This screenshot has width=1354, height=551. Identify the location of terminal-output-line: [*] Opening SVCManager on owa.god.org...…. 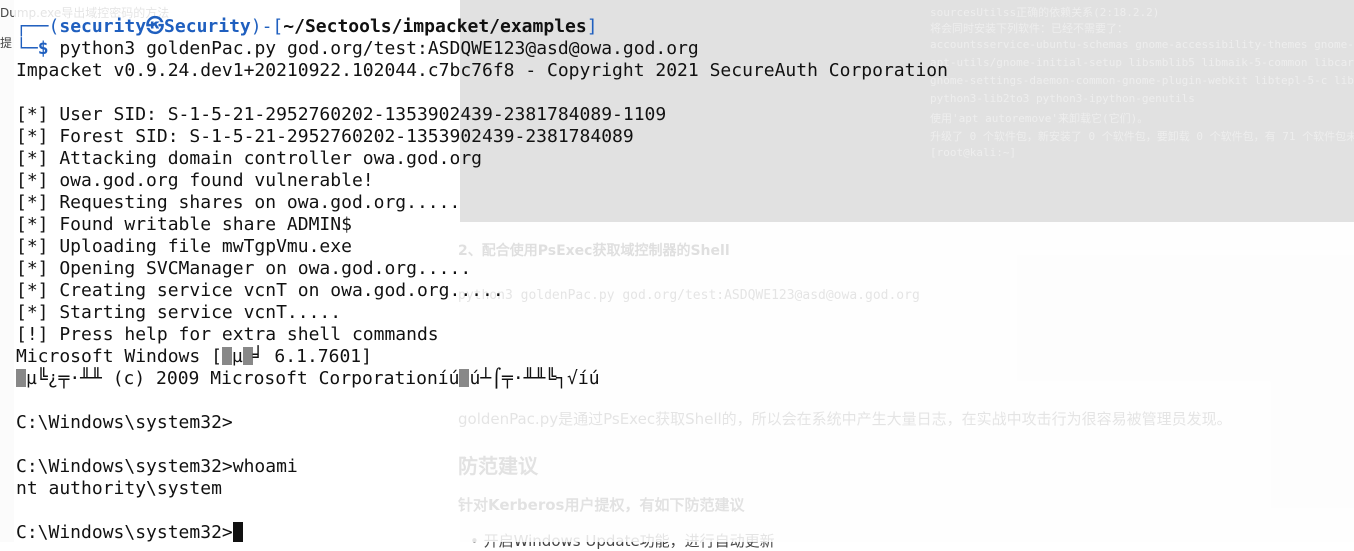
(244, 268).